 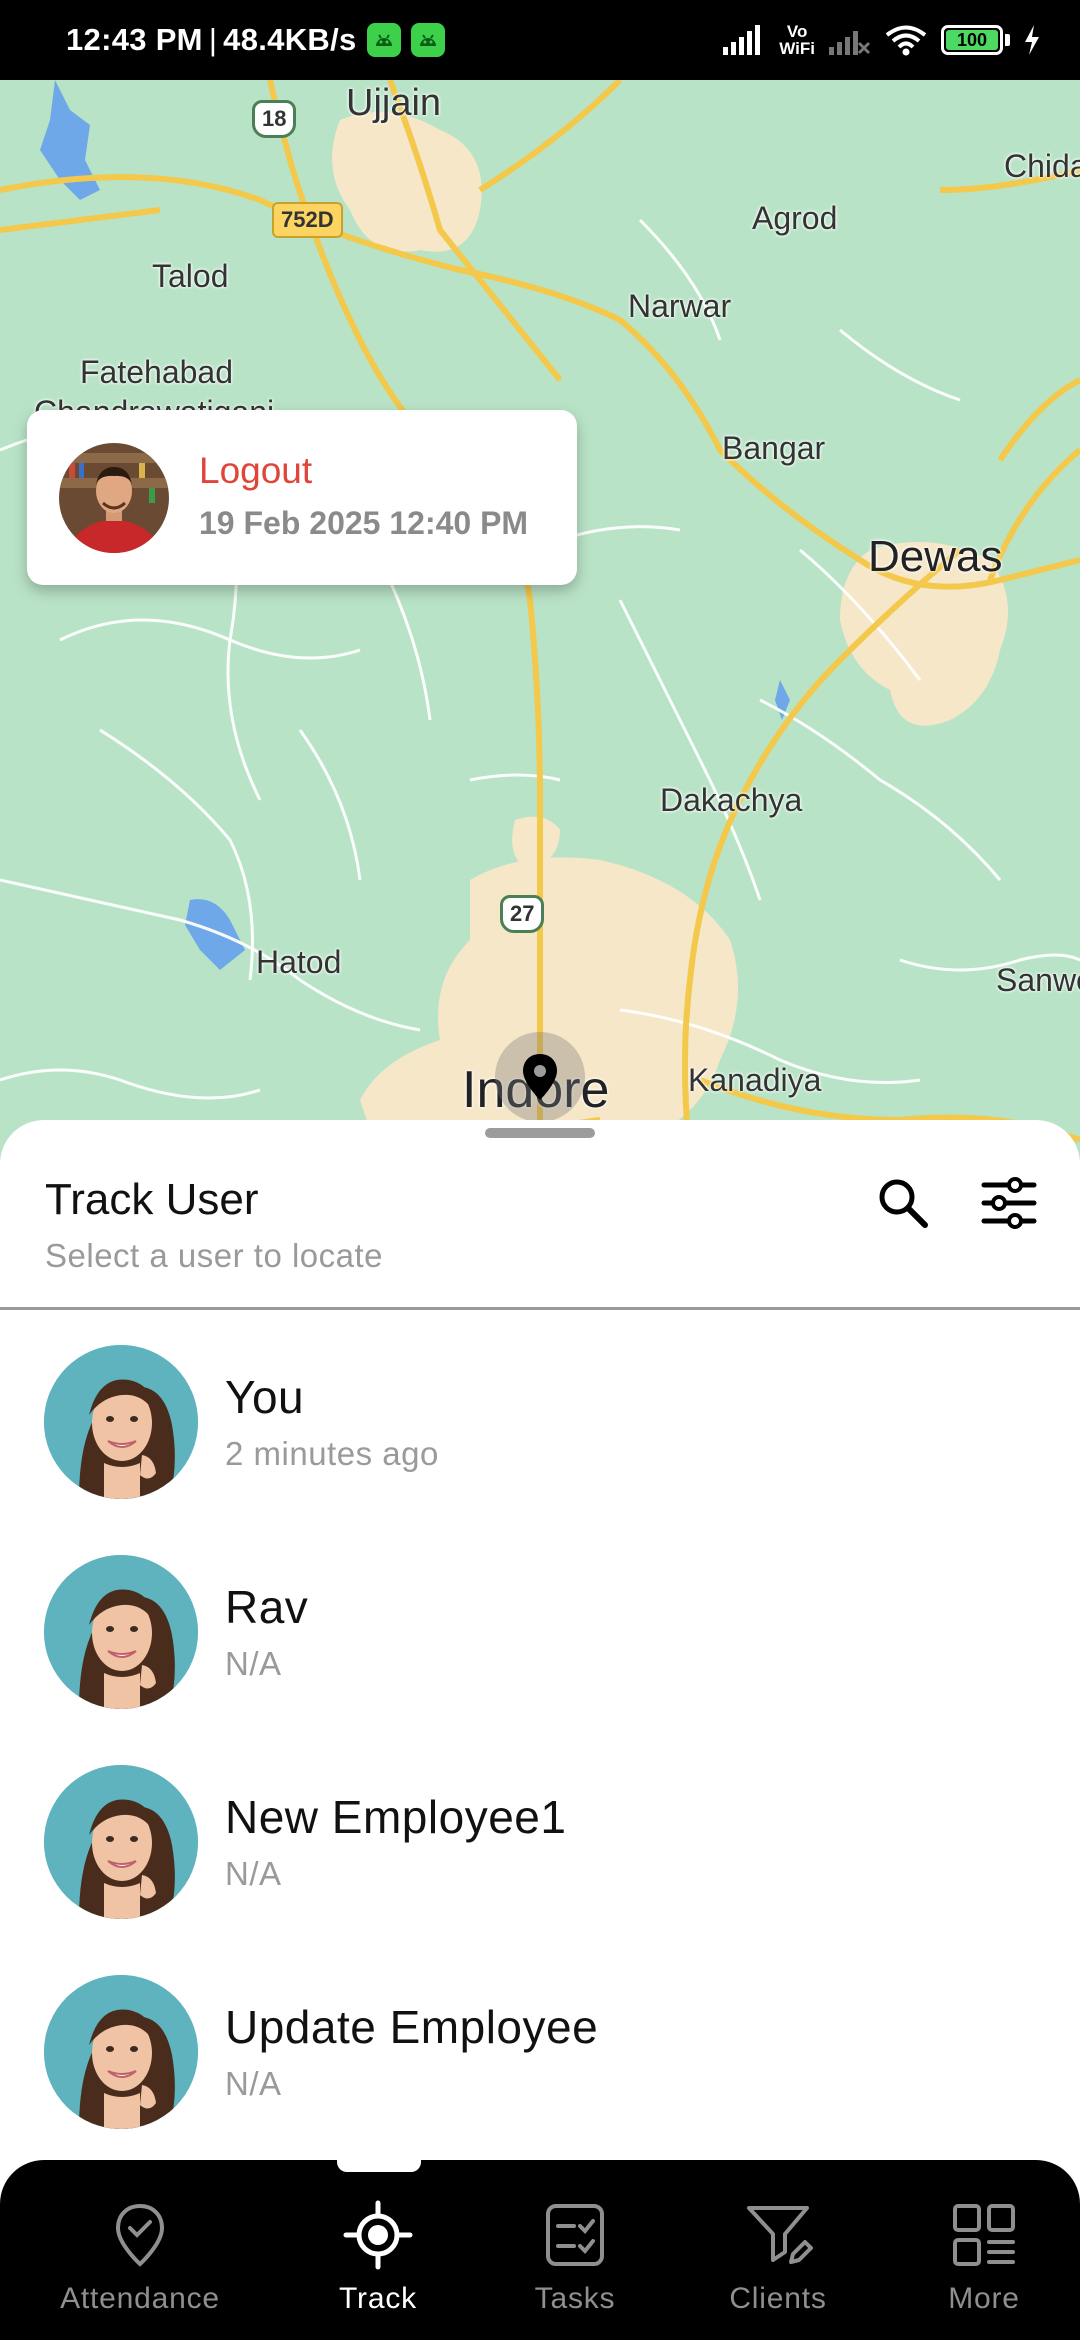 I want to click on vowifi-bottom: WiFi, so click(x=797, y=48).